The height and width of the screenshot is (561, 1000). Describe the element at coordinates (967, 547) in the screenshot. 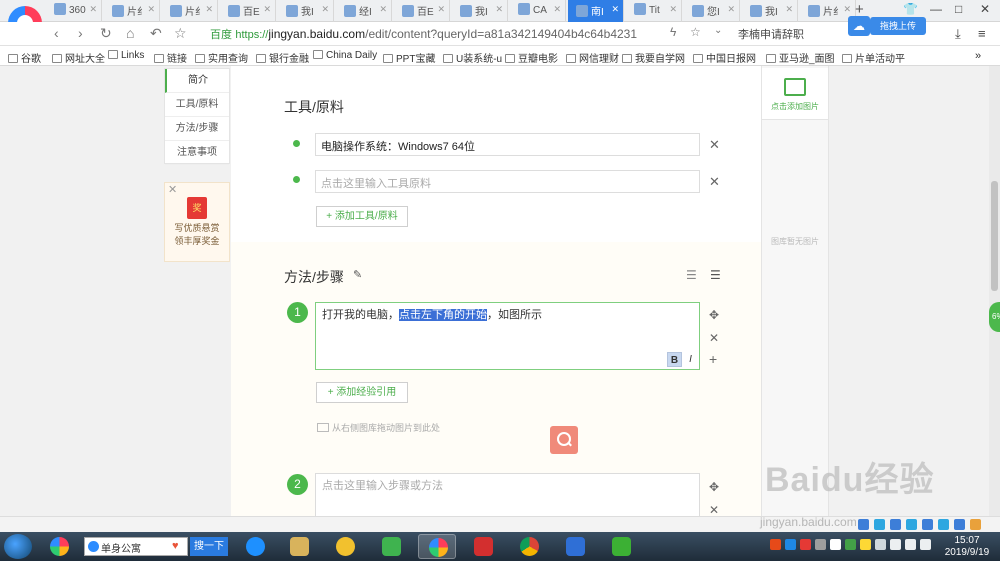

I see `system-clock: 15:07 2019/9/19` at that location.